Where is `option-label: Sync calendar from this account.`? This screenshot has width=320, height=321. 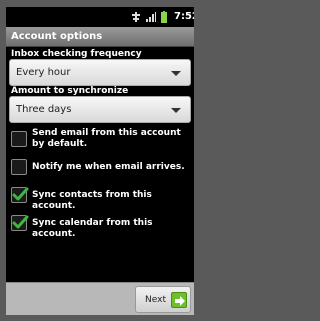
option-label: Sync calendar from this account. is located at coordinates (92, 228).